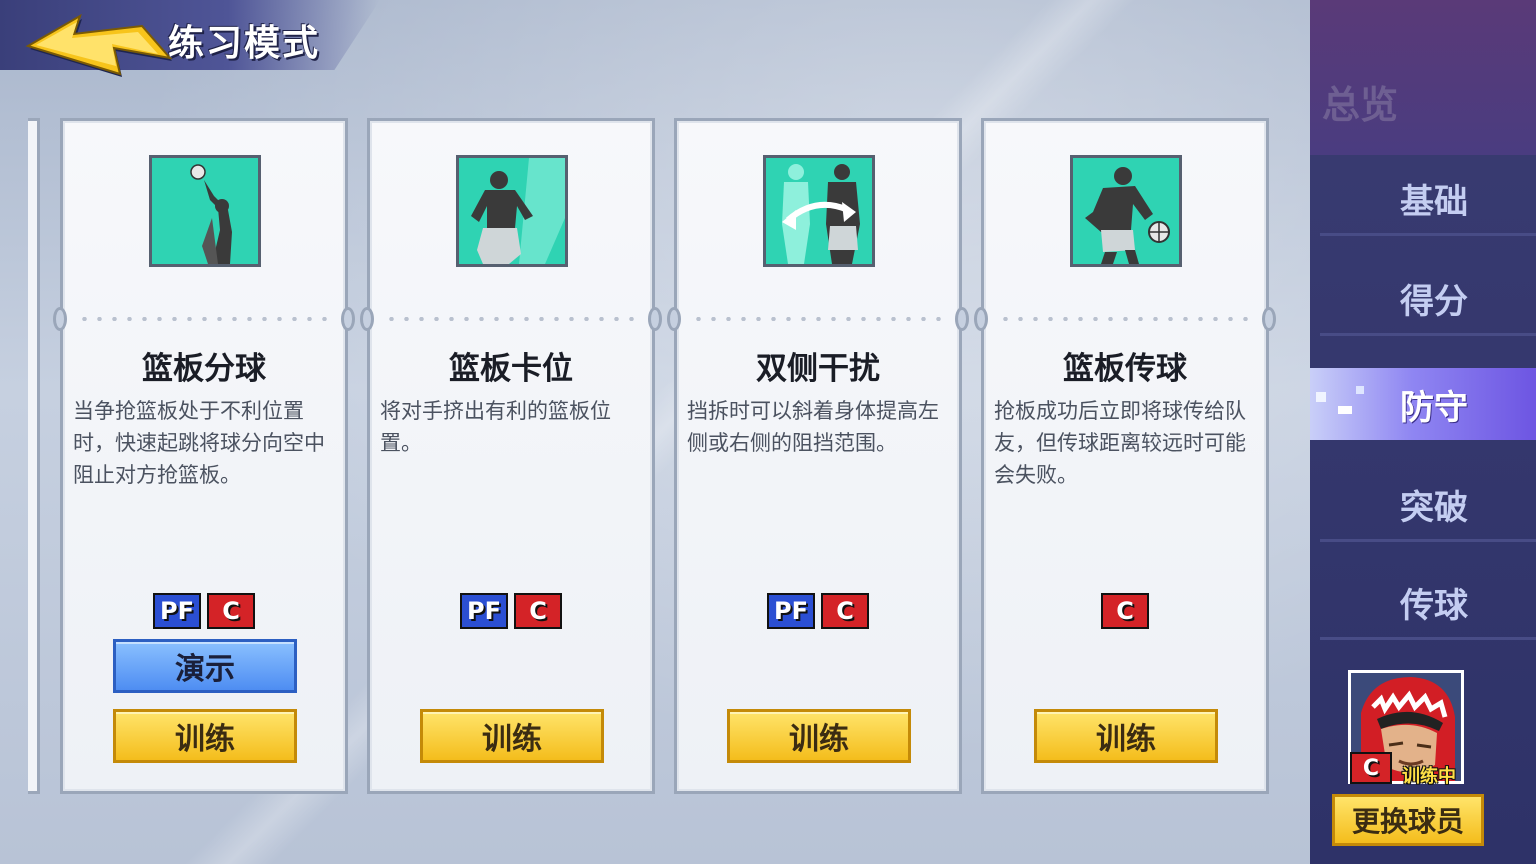 Image resolution: width=1536 pixels, height=864 pixels. Describe the element at coordinates (1126, 211) in the screenshot. I see `outlet-pass-icon` at that location.